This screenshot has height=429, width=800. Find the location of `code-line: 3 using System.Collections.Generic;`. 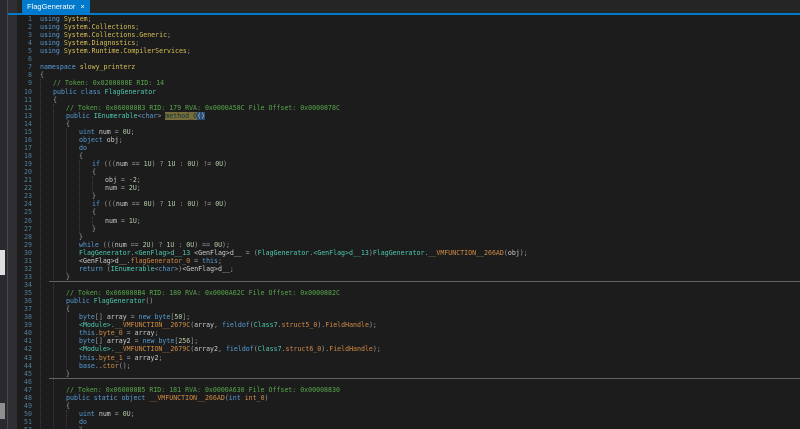

code-line: 3 using System.Collections.Generic; is located at coordinates (408, 35).